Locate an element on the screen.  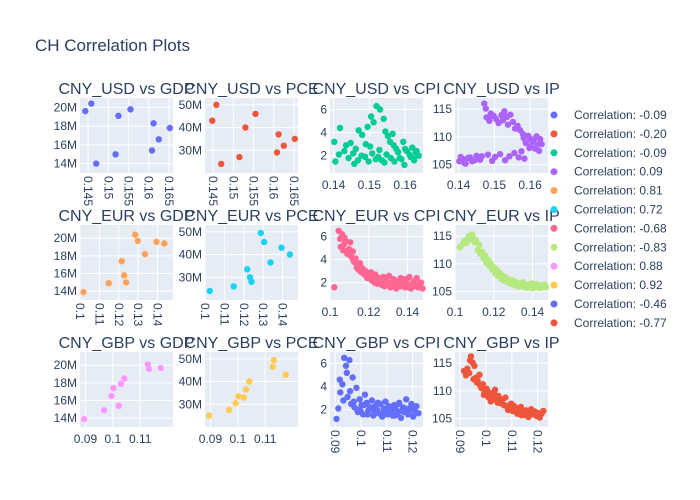
subplot-11: 2 4 6 0.09 0.1 0.11 0.12 CNY_GBP vs CPI is located at coordinates (377, 394).